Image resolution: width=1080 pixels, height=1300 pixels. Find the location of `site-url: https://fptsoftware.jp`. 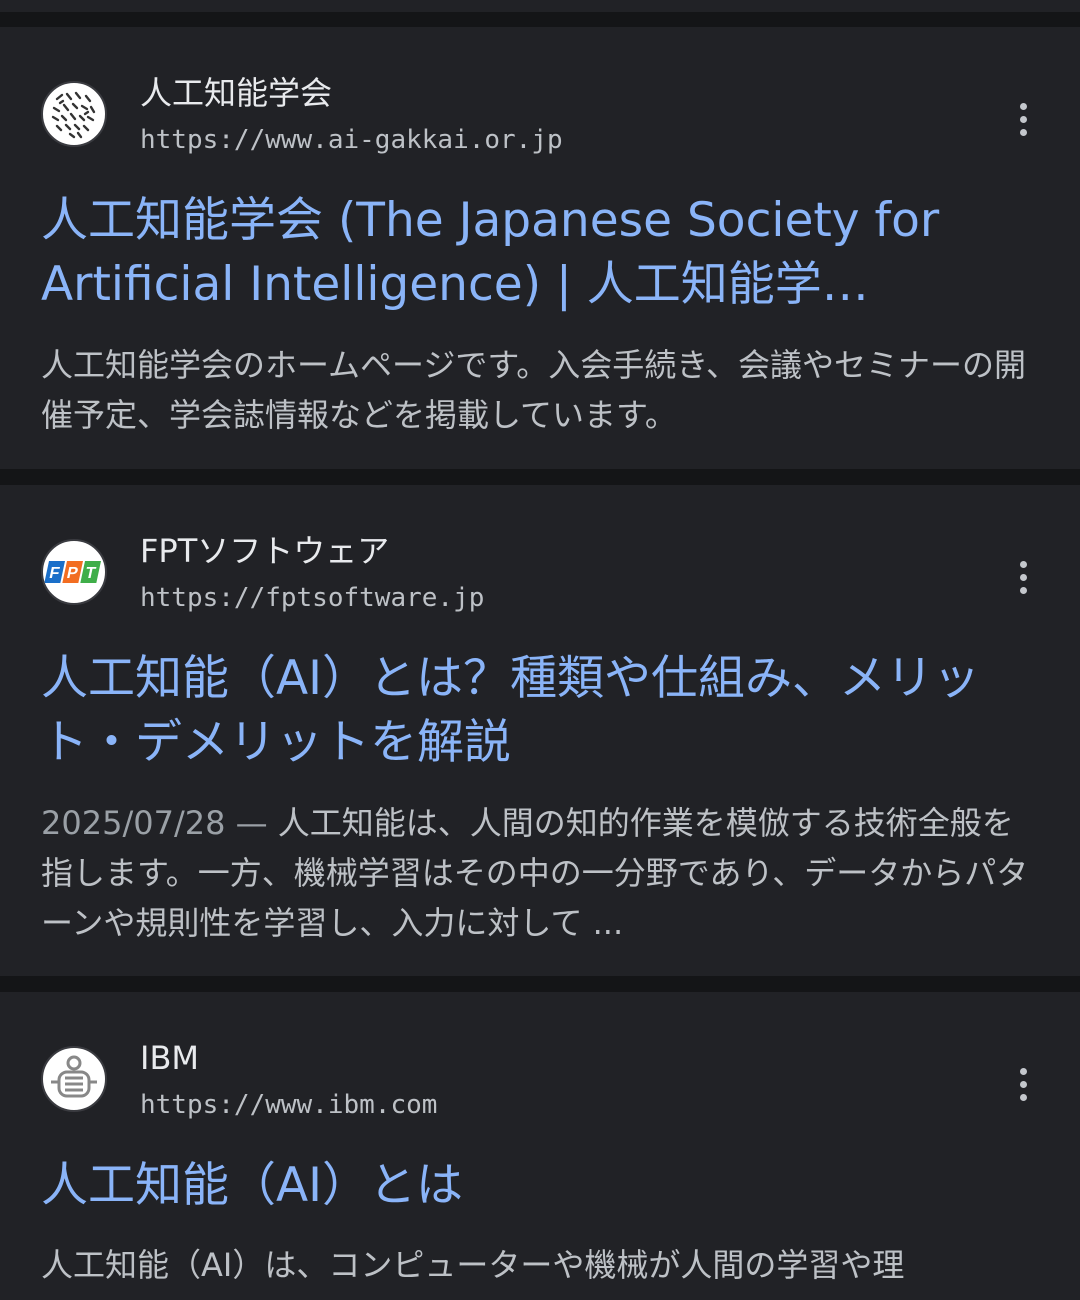

site-url: https://fptsoftware.jp is located at coordinates (312, 598).